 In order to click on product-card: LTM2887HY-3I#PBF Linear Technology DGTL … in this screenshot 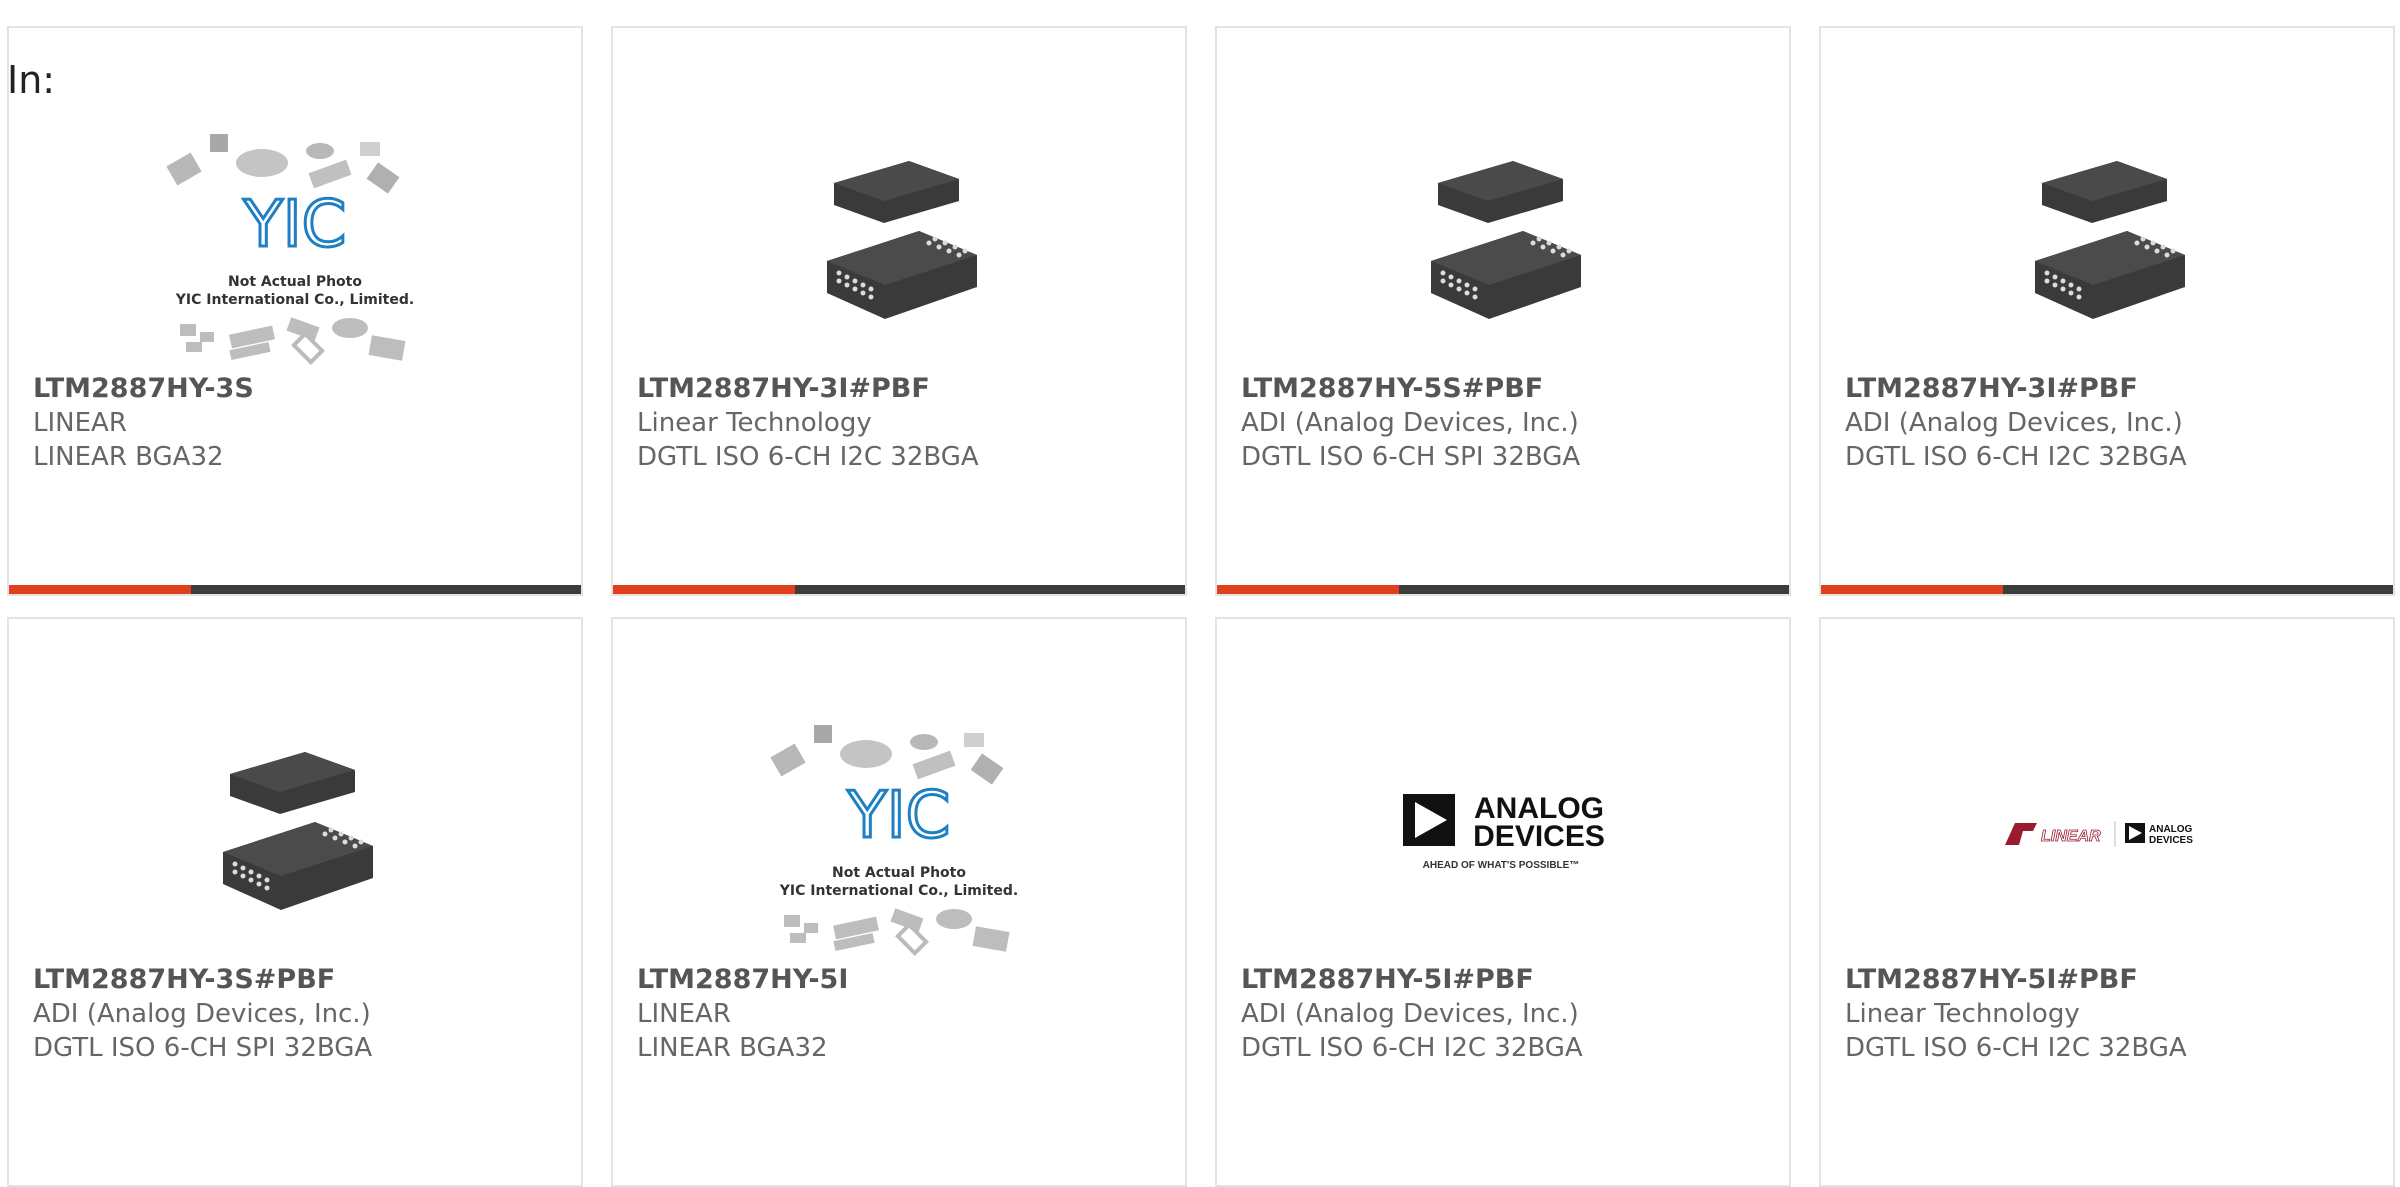, I will do `click(899, 311)`.